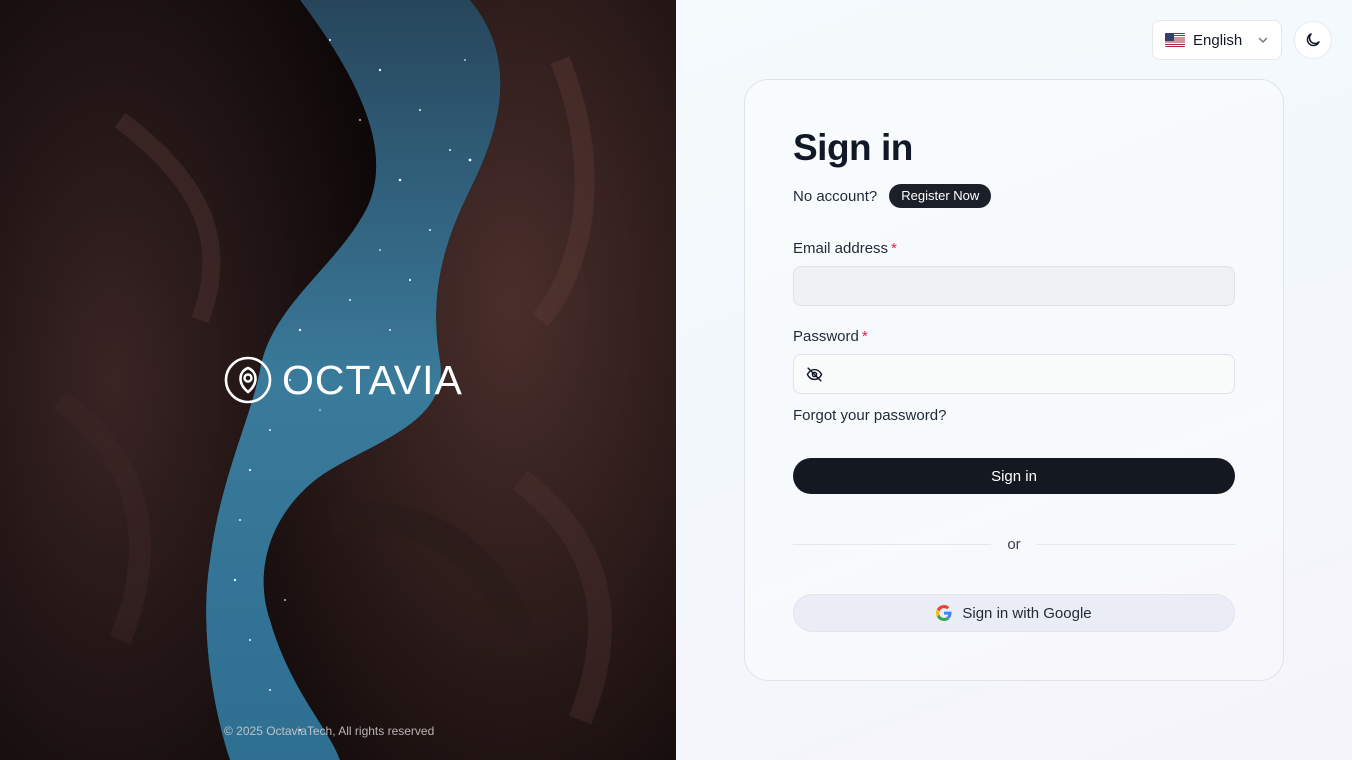  Describe the element at coordinates (1014, 286) in the screenshot. I see `email-field` at that location.